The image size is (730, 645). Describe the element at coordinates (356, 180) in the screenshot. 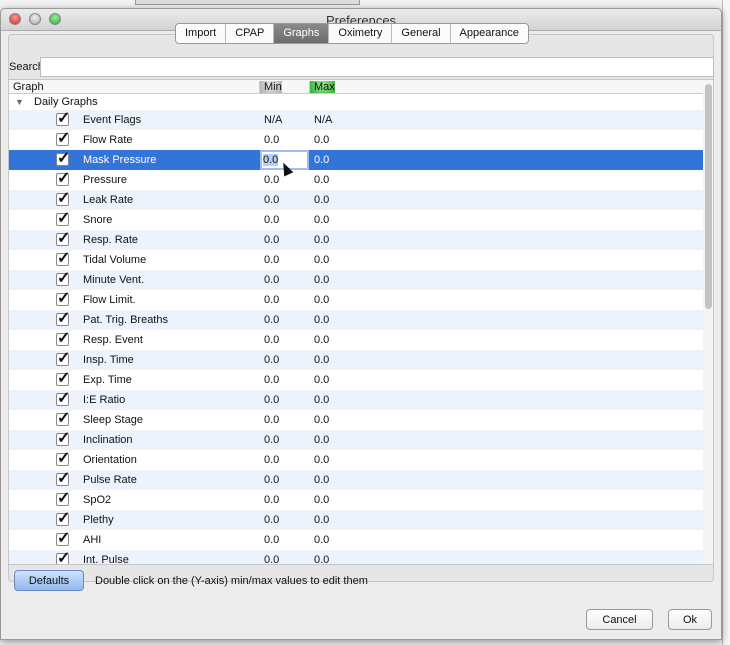

I see `table-row: ✓ Pressure 0.0 0.0` at that location.